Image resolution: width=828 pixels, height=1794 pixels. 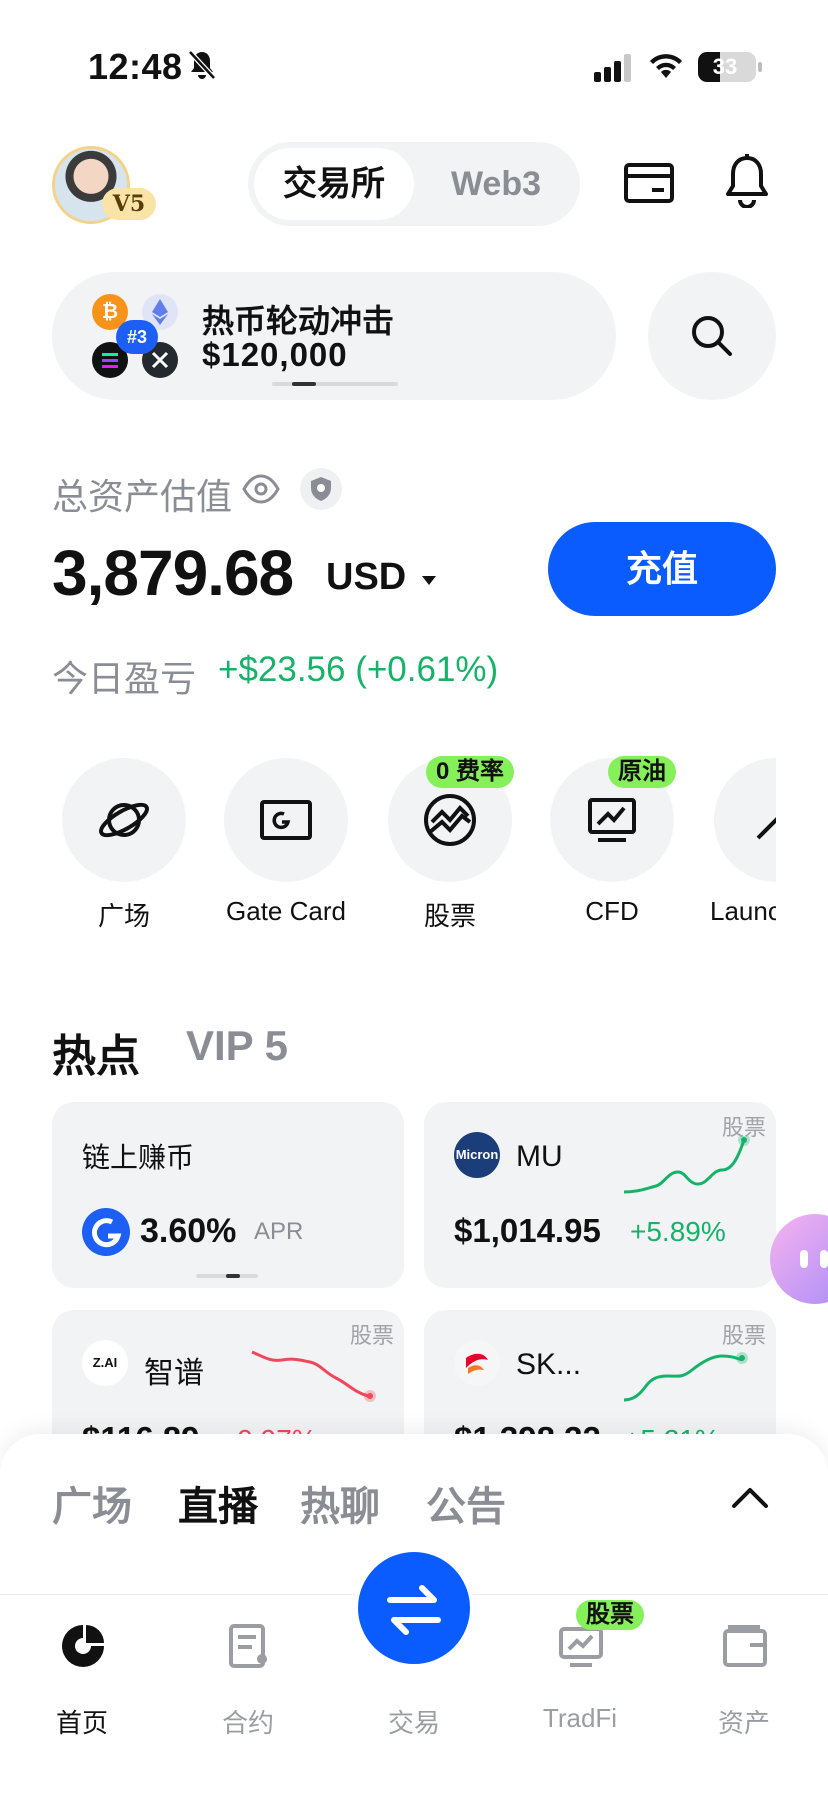 I want to click on today-pnl-value: +$23.56 (+0.61%), so click(x=358, y=669).